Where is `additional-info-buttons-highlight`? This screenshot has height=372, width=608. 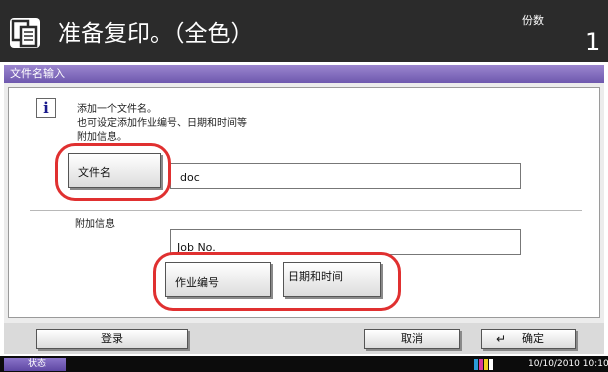 additional-info-buttons-highlight is located at coordinates (277, 281).